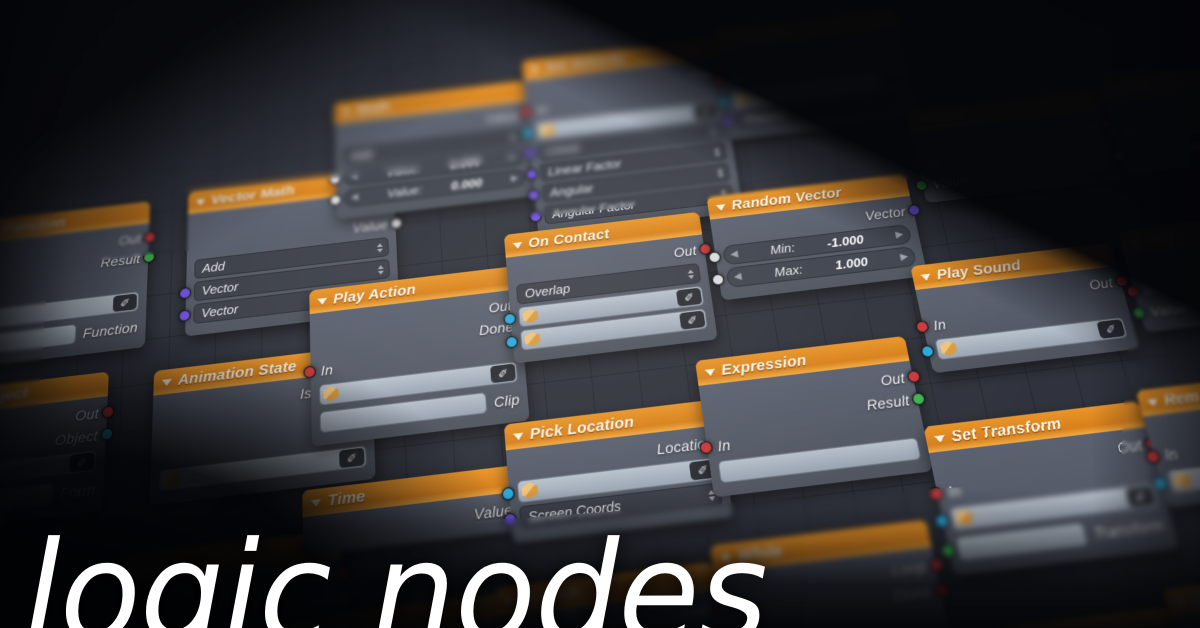 The image size is (1200, 628). I want to click on node-header-print-b: Print, so click(1158, 232).